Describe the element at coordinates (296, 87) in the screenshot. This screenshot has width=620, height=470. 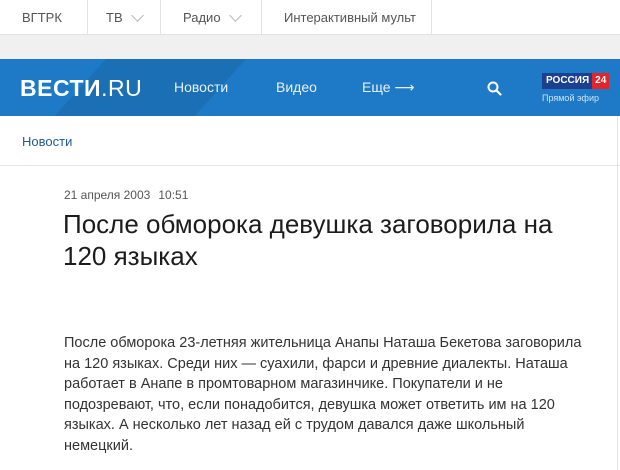
I see `nav-video: Видео` at that location.